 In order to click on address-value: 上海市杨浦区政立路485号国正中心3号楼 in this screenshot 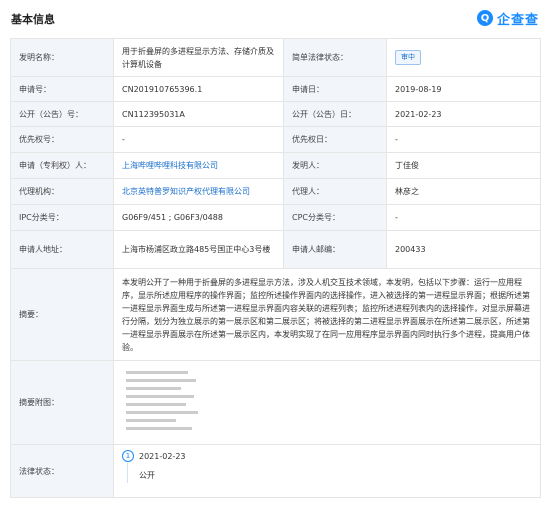, I will do `click(198, 249)`.